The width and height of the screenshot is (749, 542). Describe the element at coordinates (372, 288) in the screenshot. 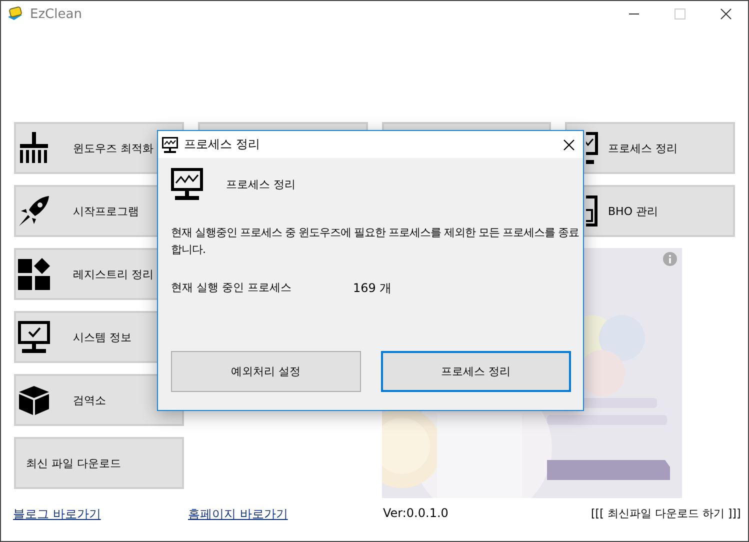

I see `process-count-value: 169 개` at that location.